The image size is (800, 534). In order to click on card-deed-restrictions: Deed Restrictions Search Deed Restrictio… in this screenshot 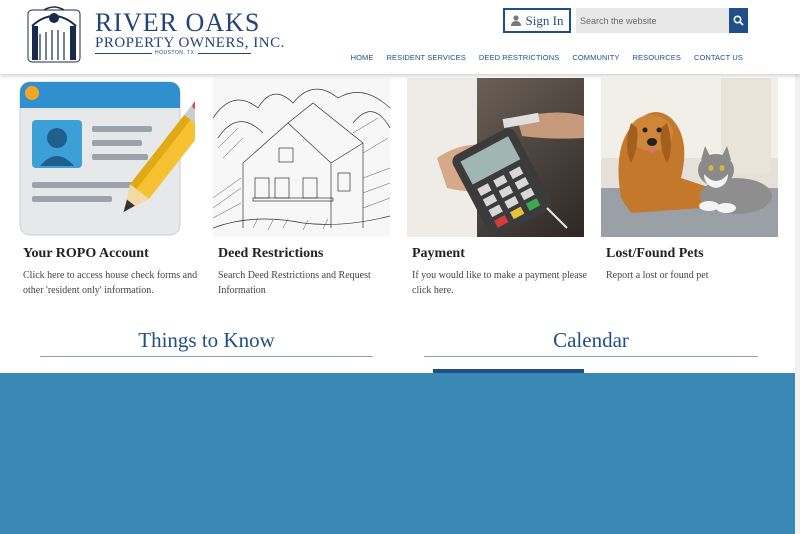, I will do `click(301, 187)`.